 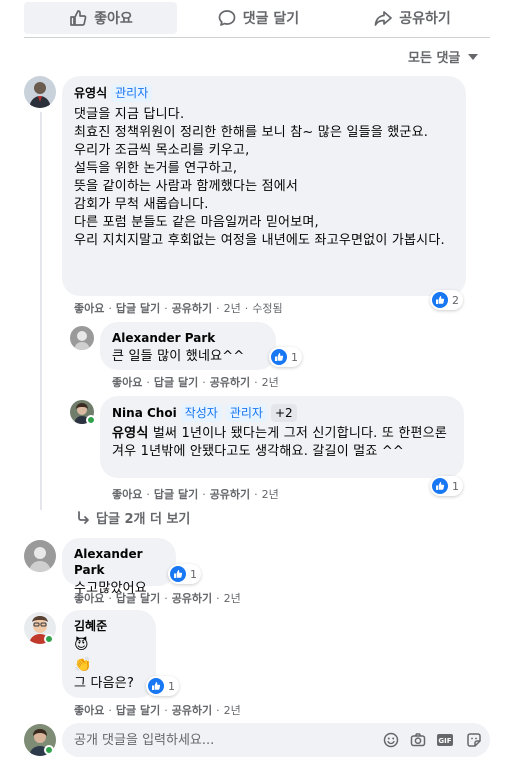 What do you see at coordinates (425, 19) in the screenshot?
I see `share-button-label: 공유하기` at bounding box center [425, 19].